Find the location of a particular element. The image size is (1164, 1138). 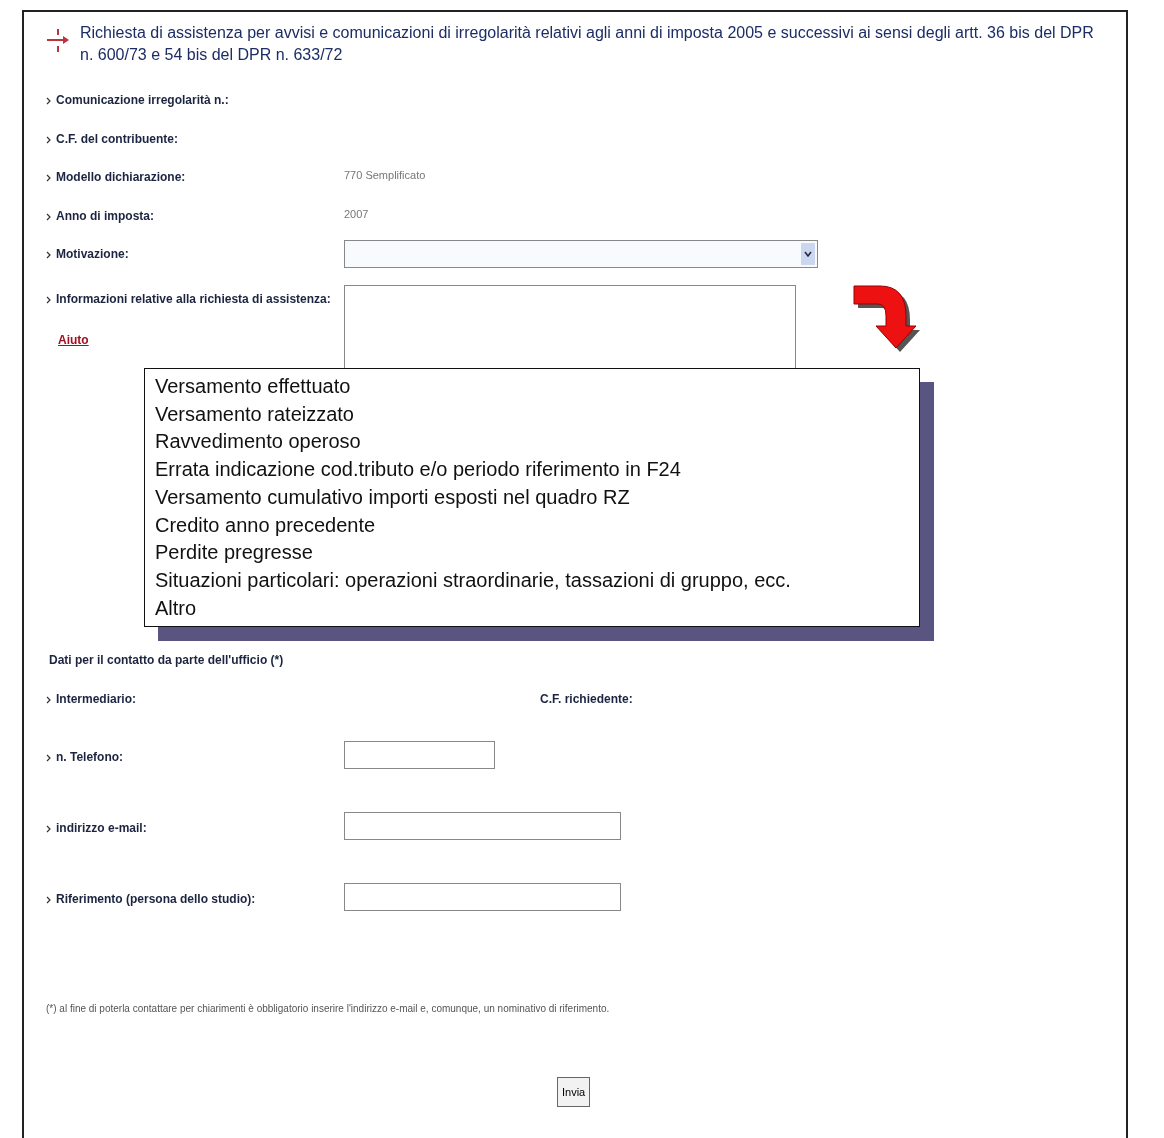

dropdown-option: Perdite pregresse is located at coordinates (532, 553).